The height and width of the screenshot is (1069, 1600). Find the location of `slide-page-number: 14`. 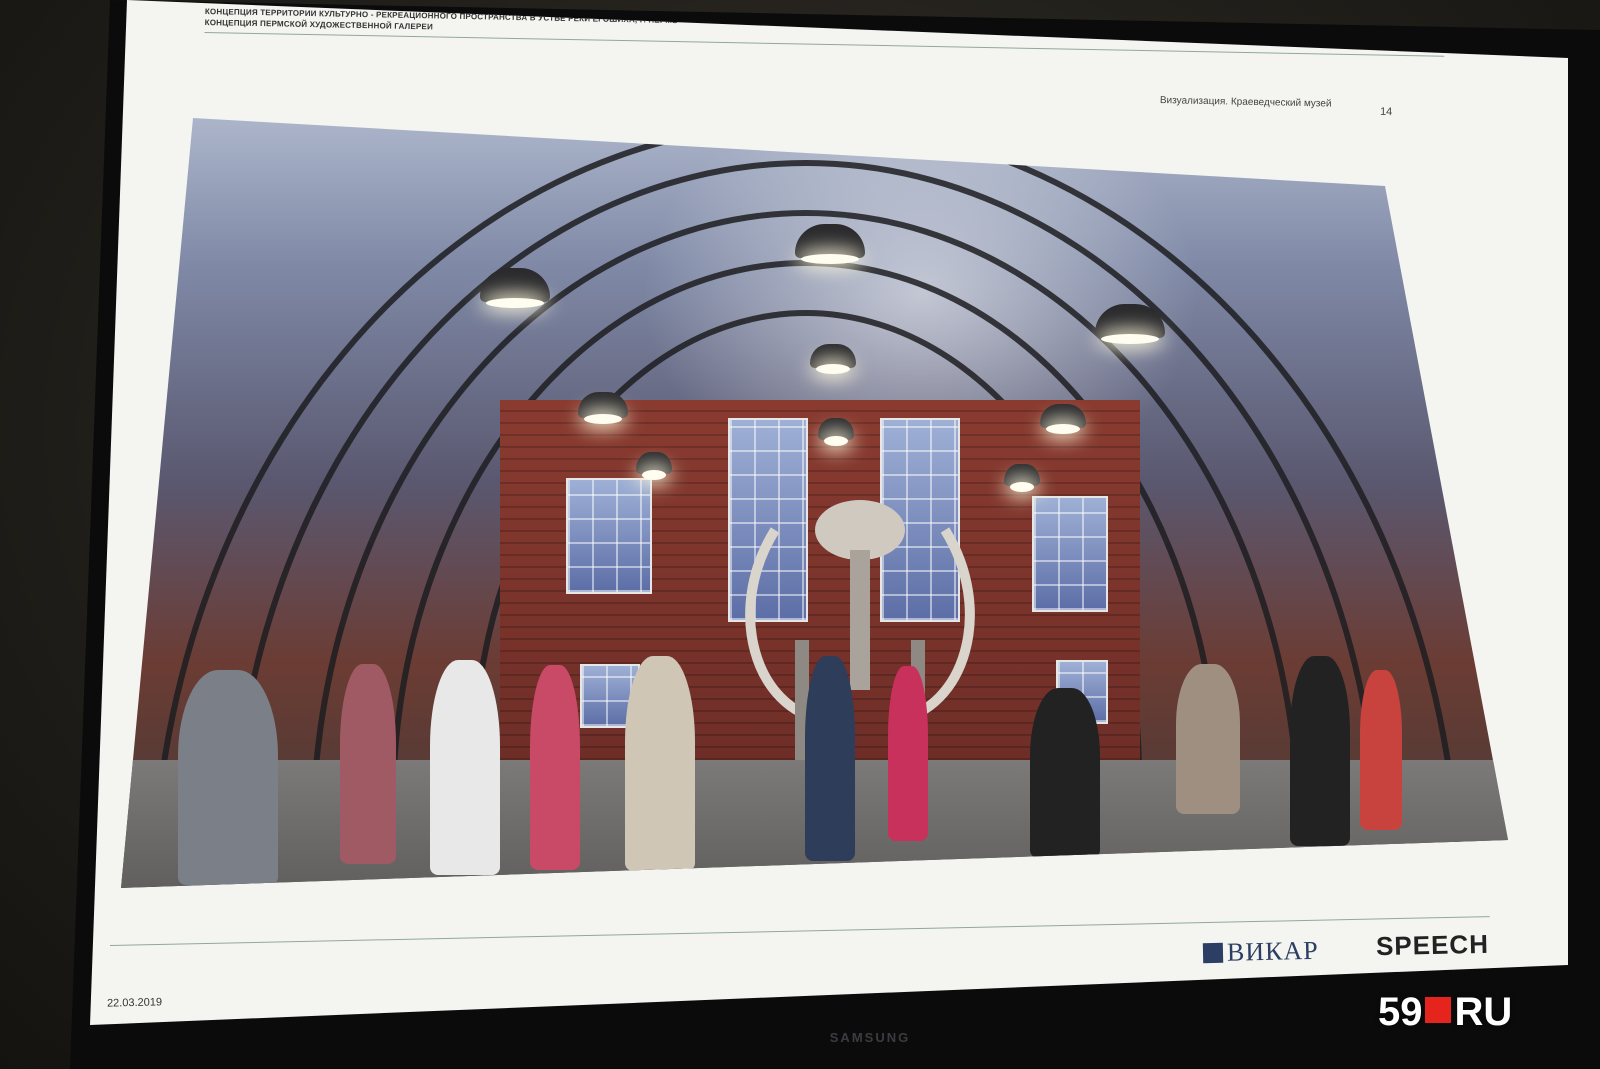

slide-page-number: 14 is located at coordinates (1386, 112).